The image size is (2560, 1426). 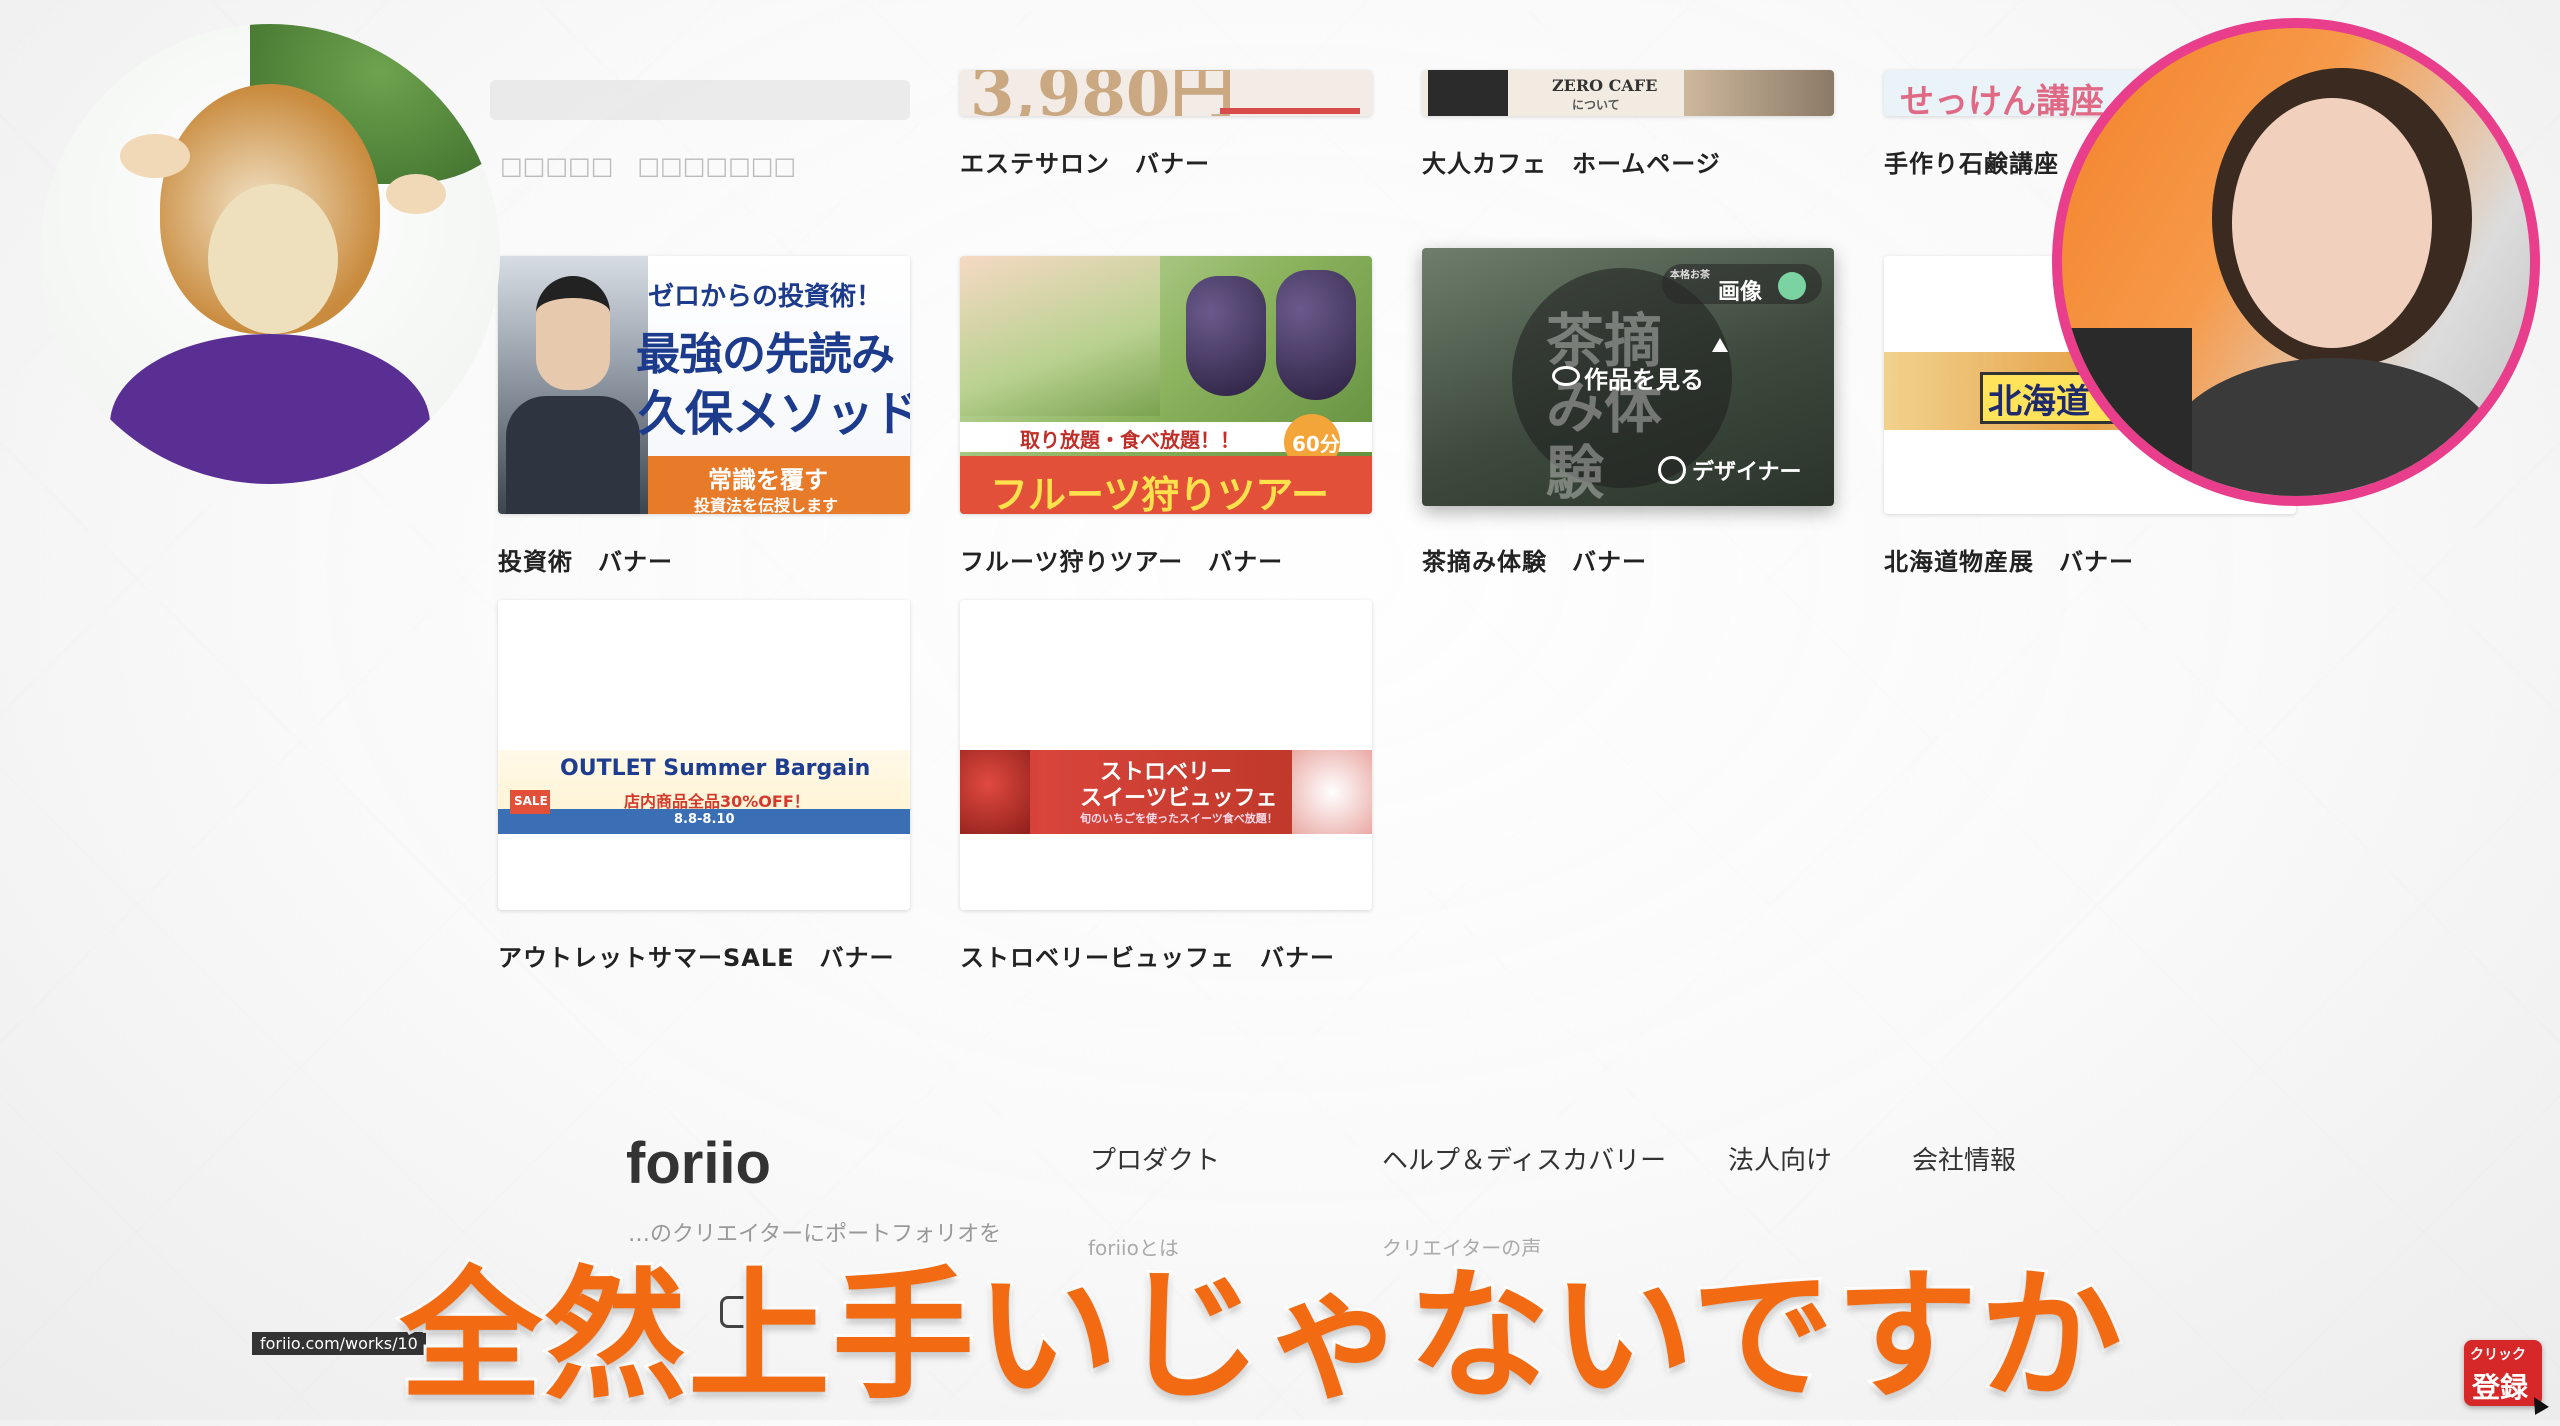 I want to click on work-caption: 手作り石鹸講座, so click(x=1971, y=164).